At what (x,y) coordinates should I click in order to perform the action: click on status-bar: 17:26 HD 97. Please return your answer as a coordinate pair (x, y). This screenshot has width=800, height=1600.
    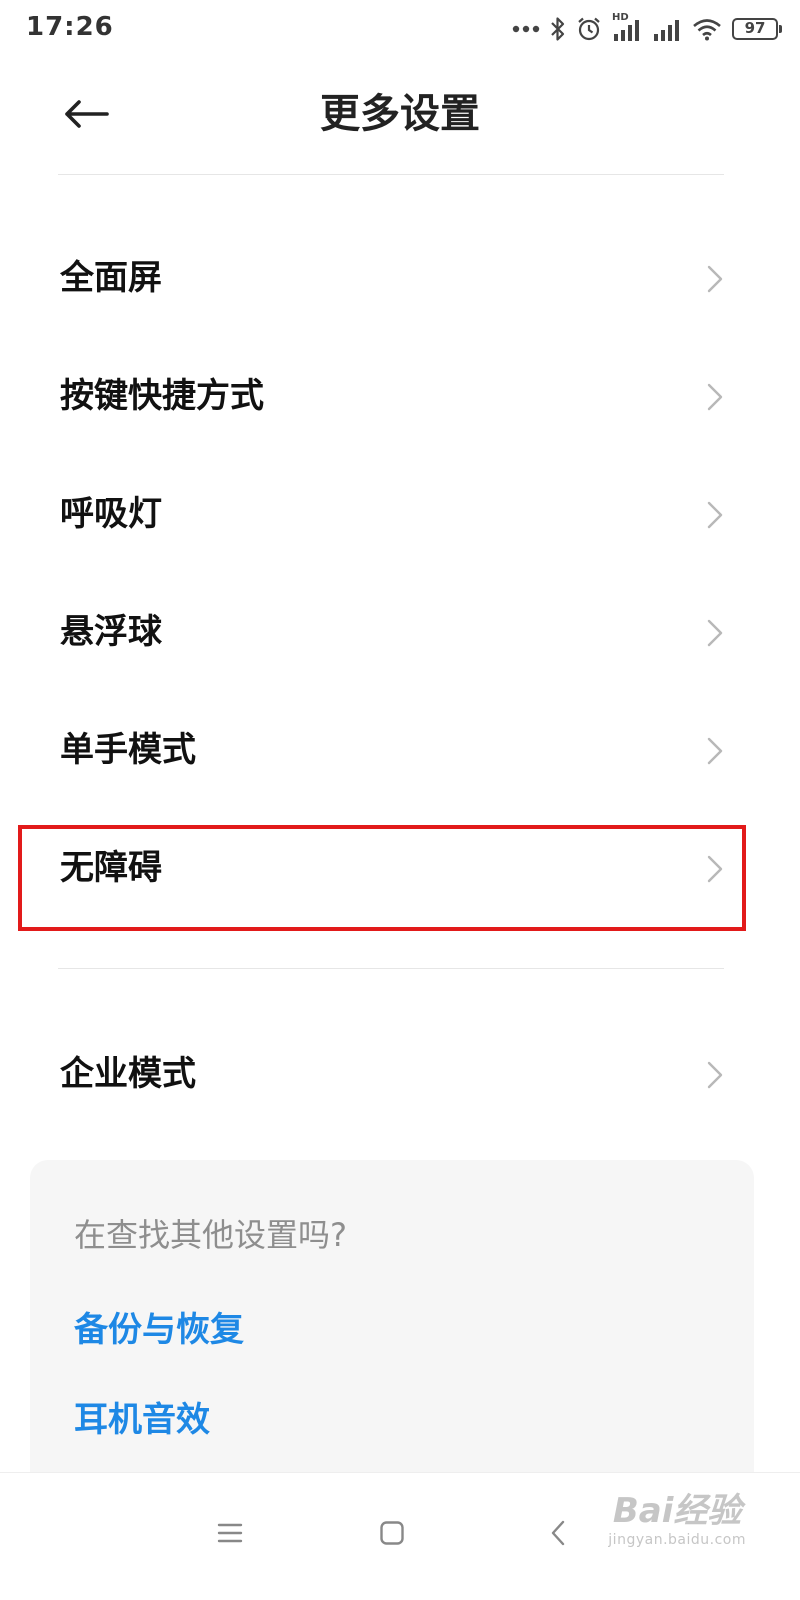
    Looking at the image, I should click on (400, 28).